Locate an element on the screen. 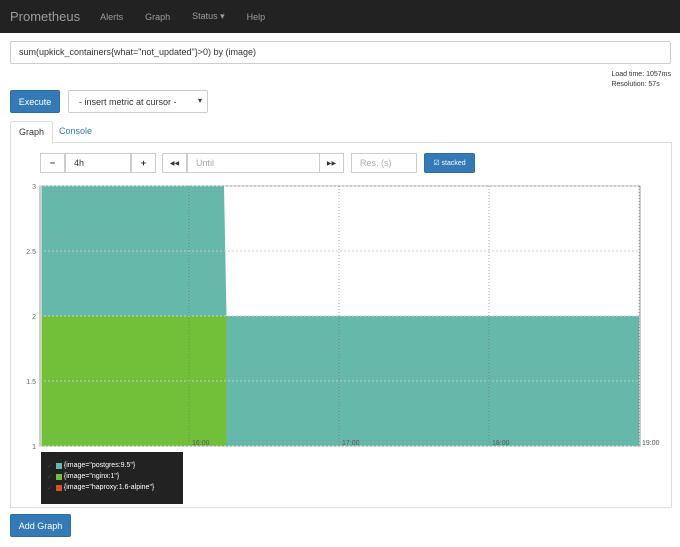 The width and height of the screenshot is (680, 547). nav-alerts: Alerts is located at coordinates (111, 17).